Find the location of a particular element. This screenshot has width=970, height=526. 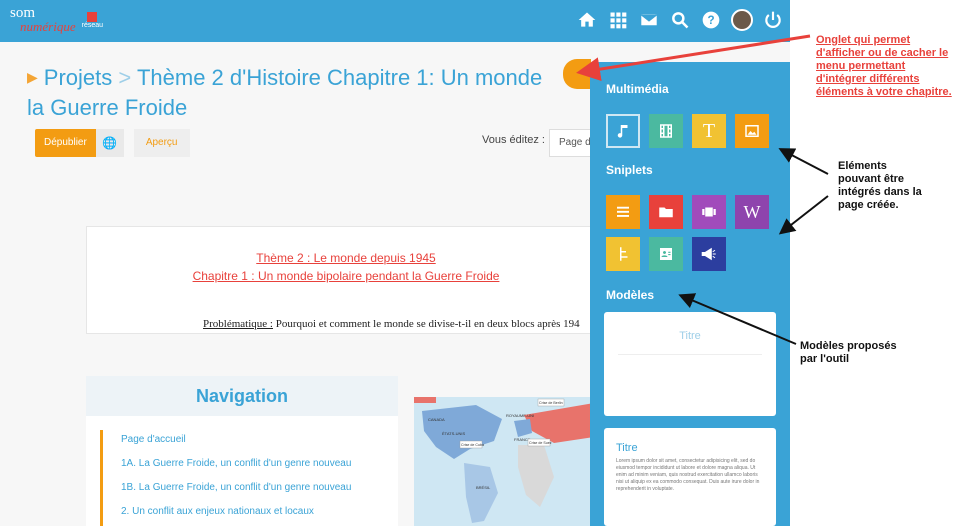

map-label-canada: CANADA is located at coordinates (436, 419).